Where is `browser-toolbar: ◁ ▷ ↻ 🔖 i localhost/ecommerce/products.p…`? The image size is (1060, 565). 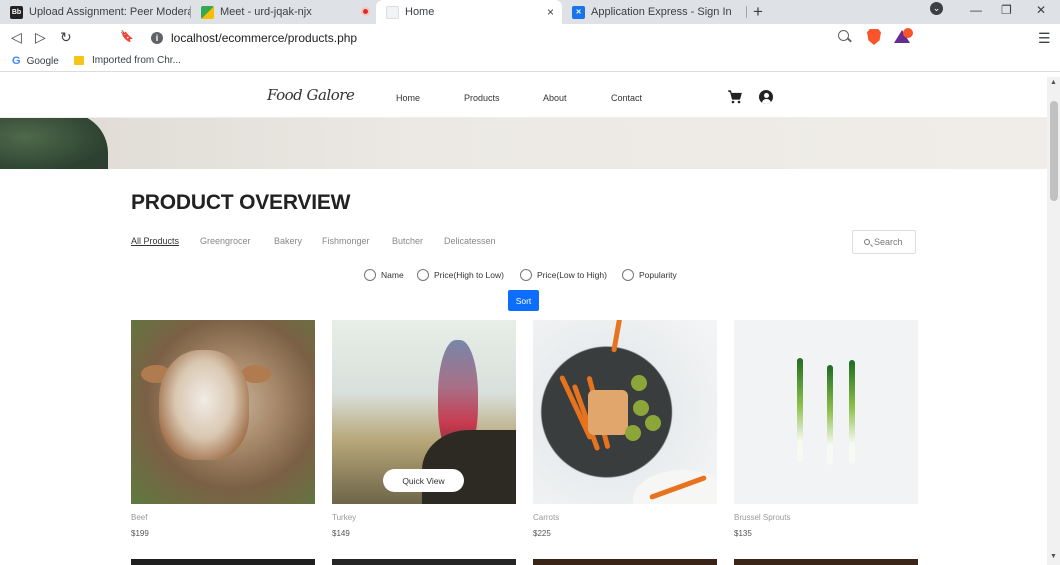
browser-toolbar: ◁ ▷ ↻ 🔖 i localhost/ecommerce/products.p… is located at coordinates (530, 38).